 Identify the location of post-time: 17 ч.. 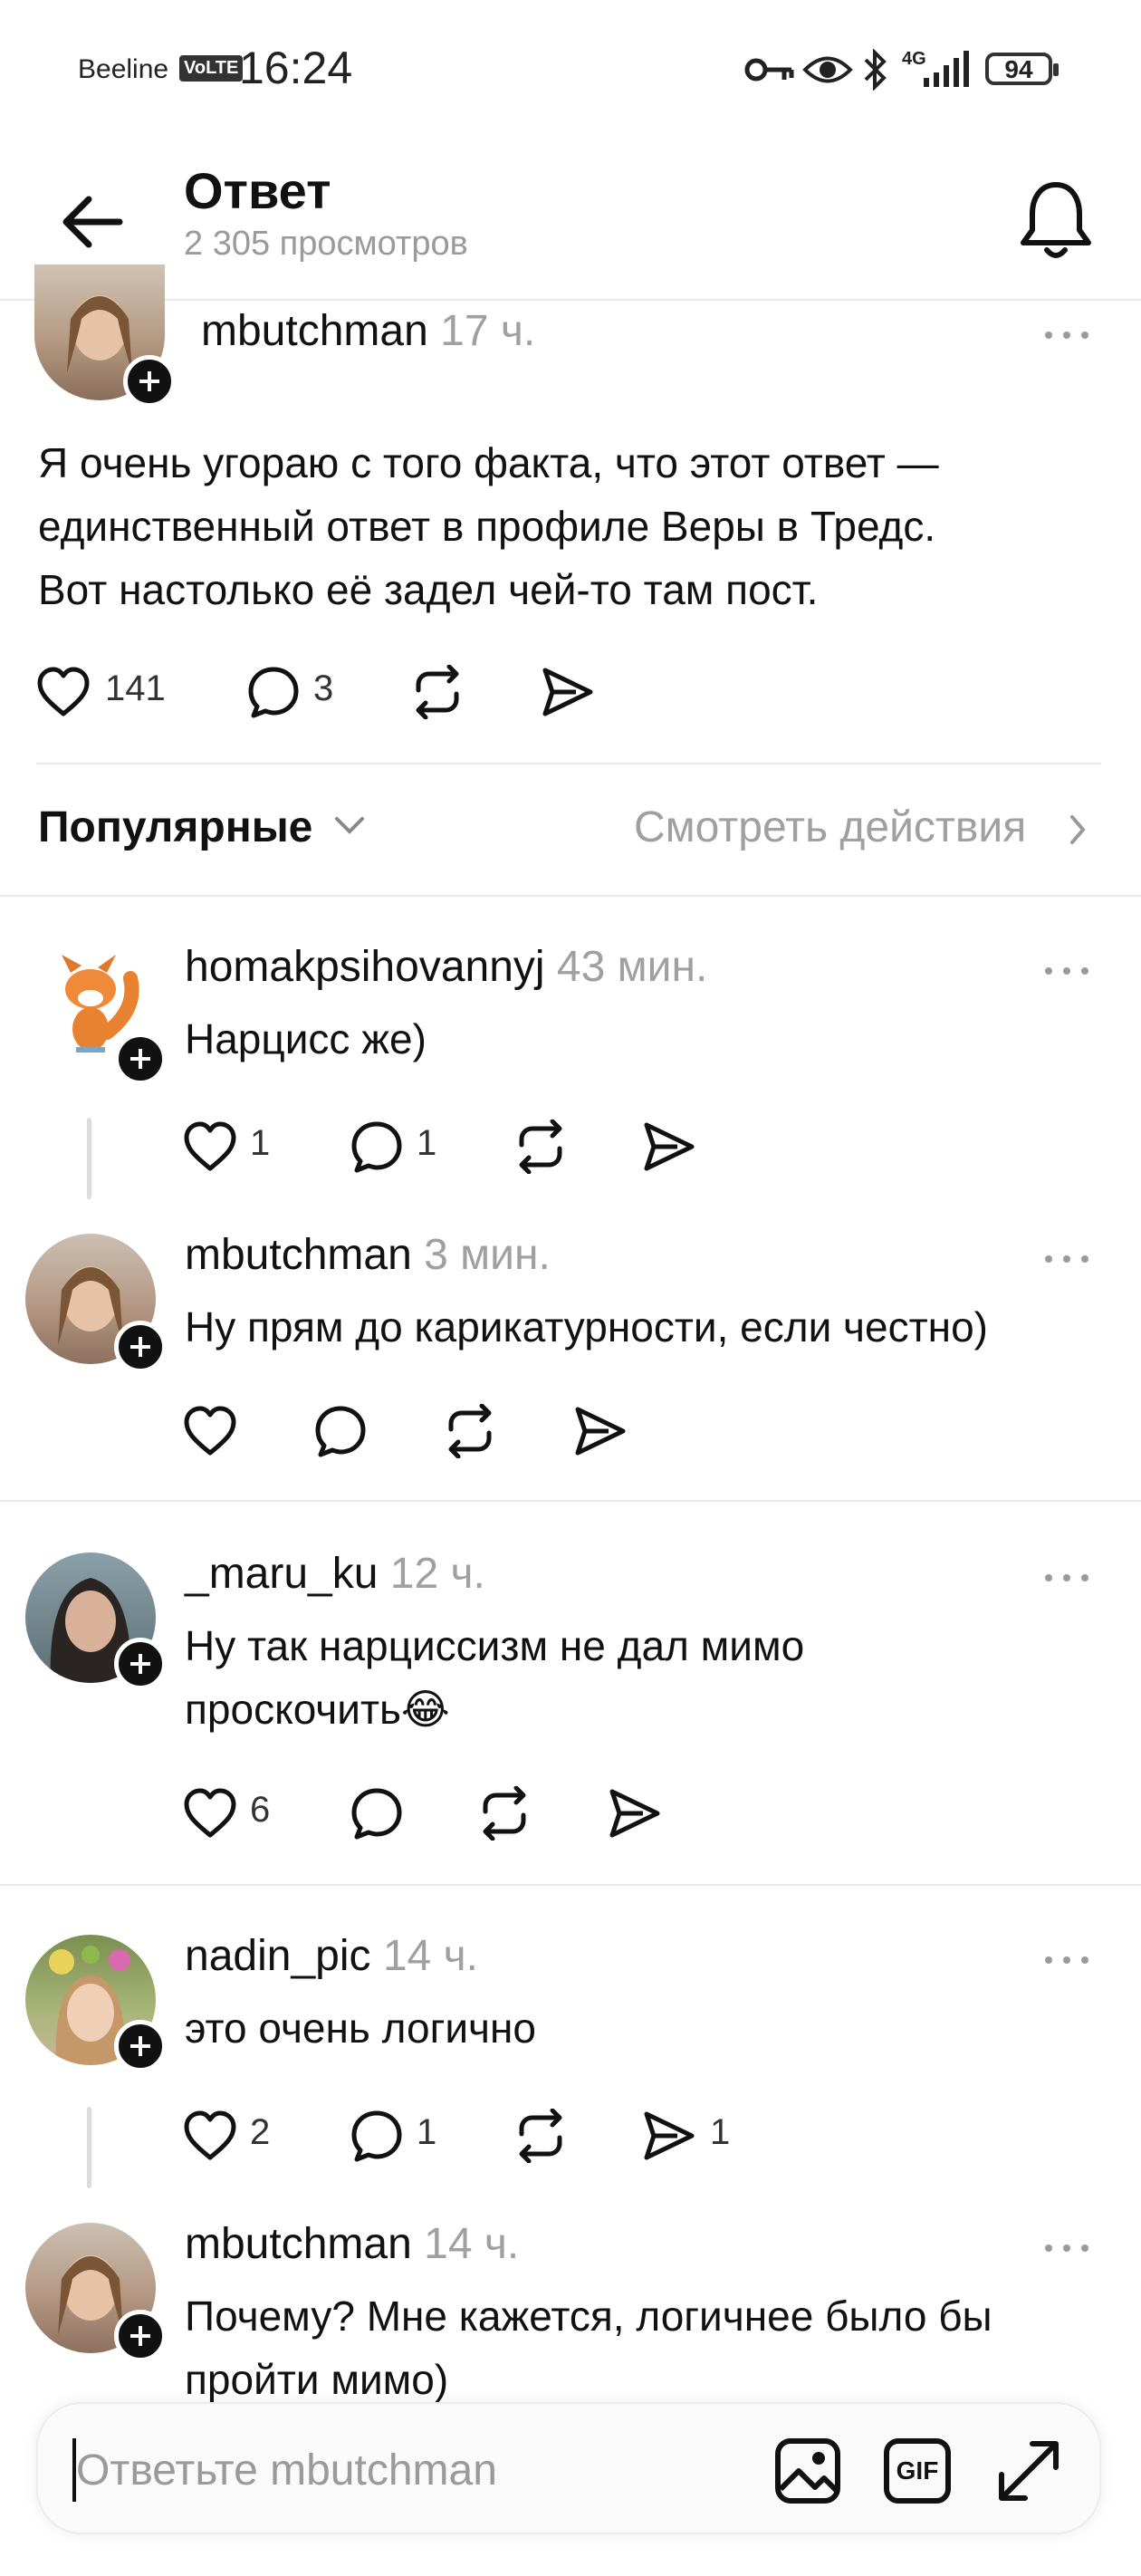
(488, 331).